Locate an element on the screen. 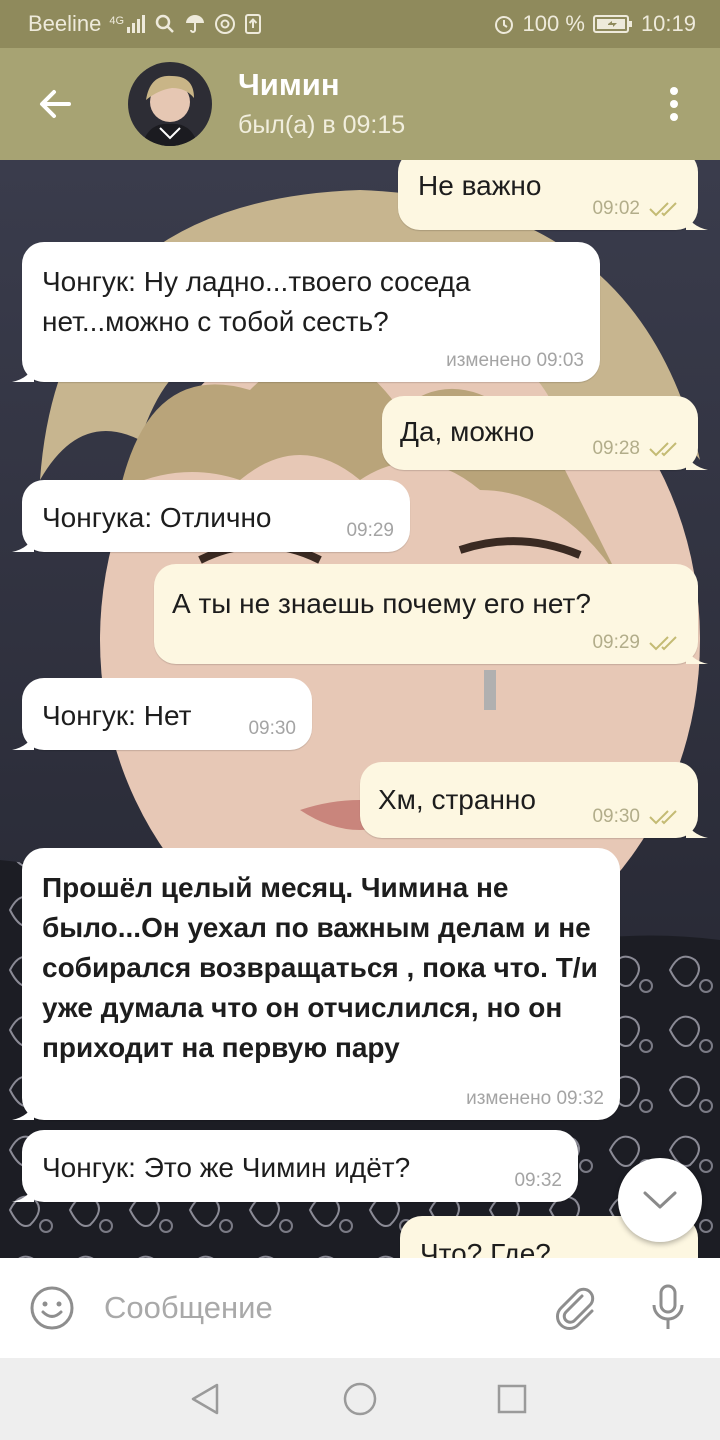 The width and height of the screenshot is (720, 1440). message-time: 09:02 is located at coordinates (616, 208).